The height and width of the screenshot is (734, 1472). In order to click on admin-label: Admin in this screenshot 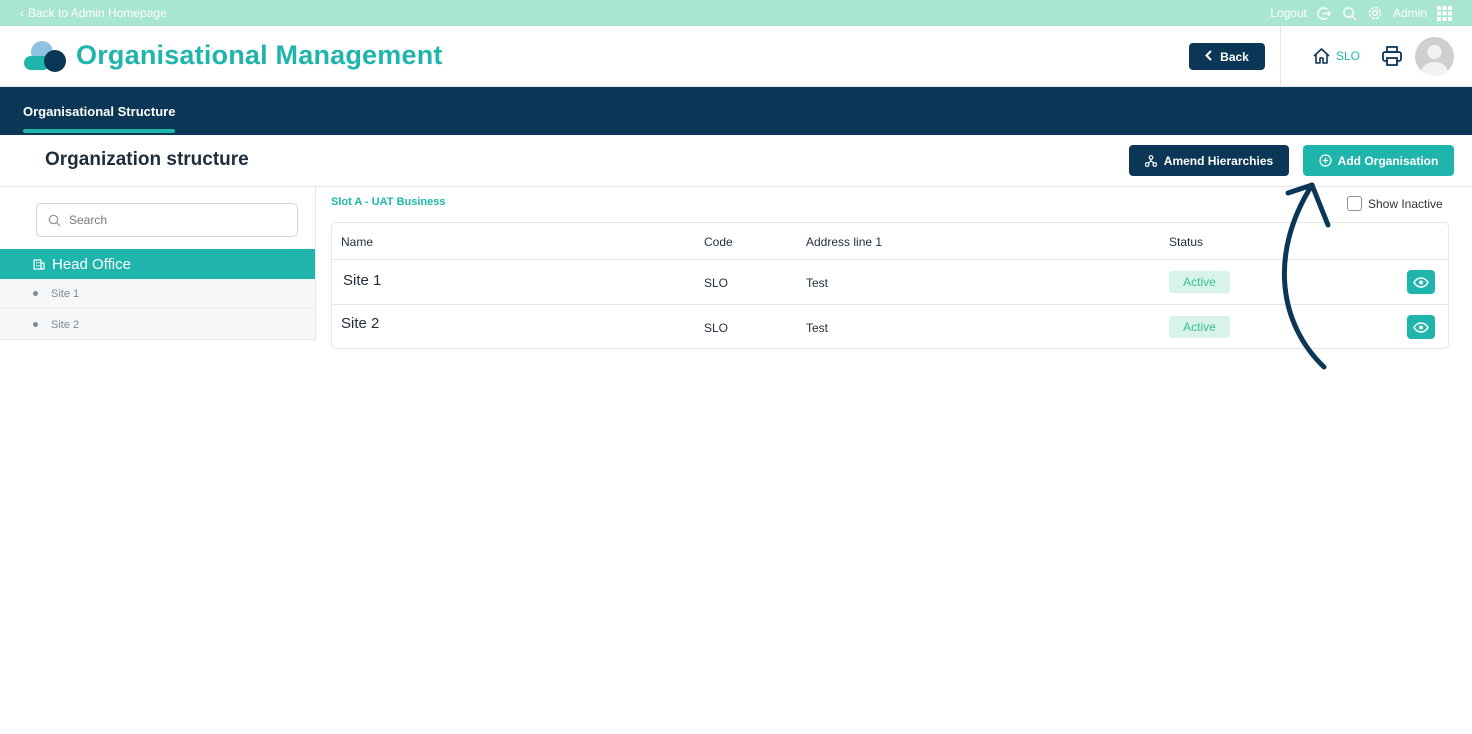, I will do `click(1410, 13)`.